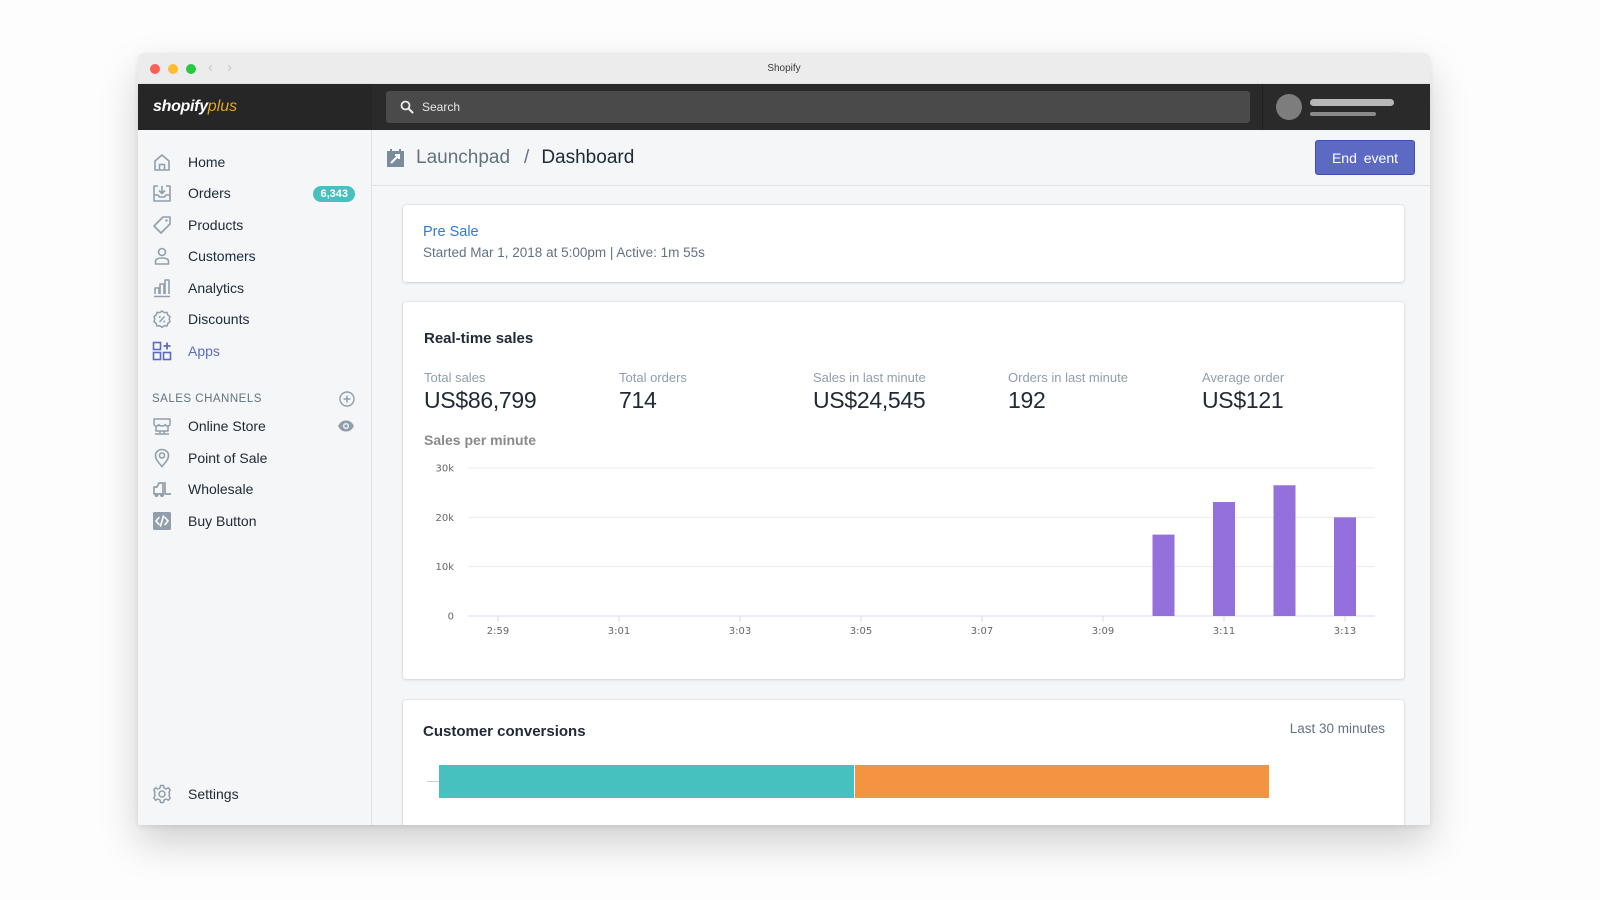 Image resolution: width=1600 pixels, height=900 pixels. I want to click on realtime-sales-title: Real-time sales, so click(479, 338).